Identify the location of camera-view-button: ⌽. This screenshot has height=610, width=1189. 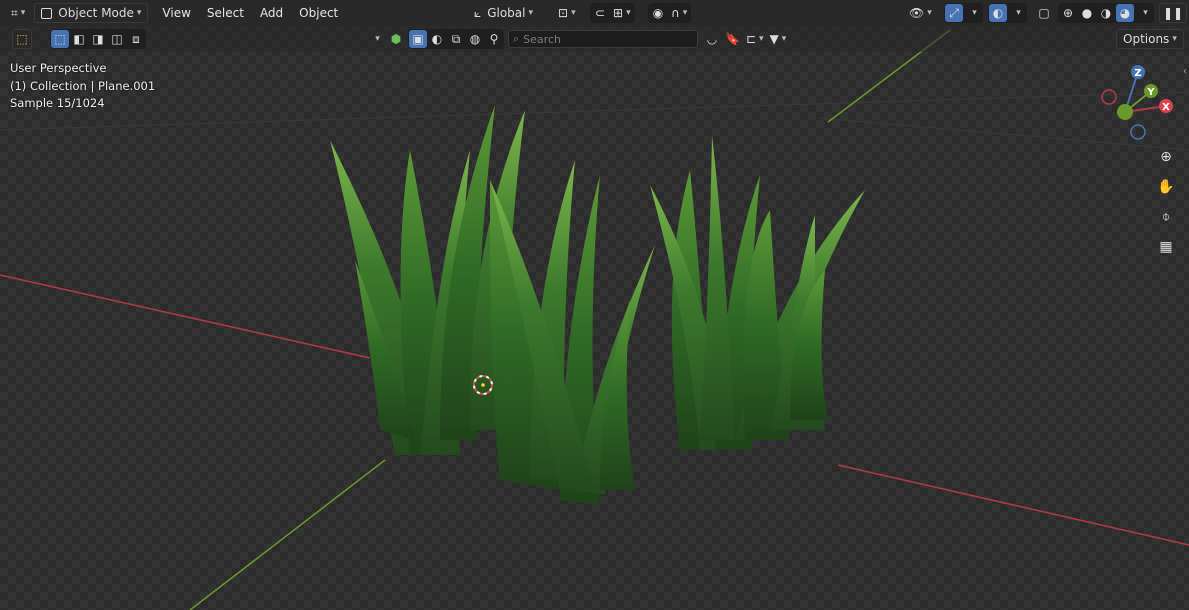
(1166, 217).